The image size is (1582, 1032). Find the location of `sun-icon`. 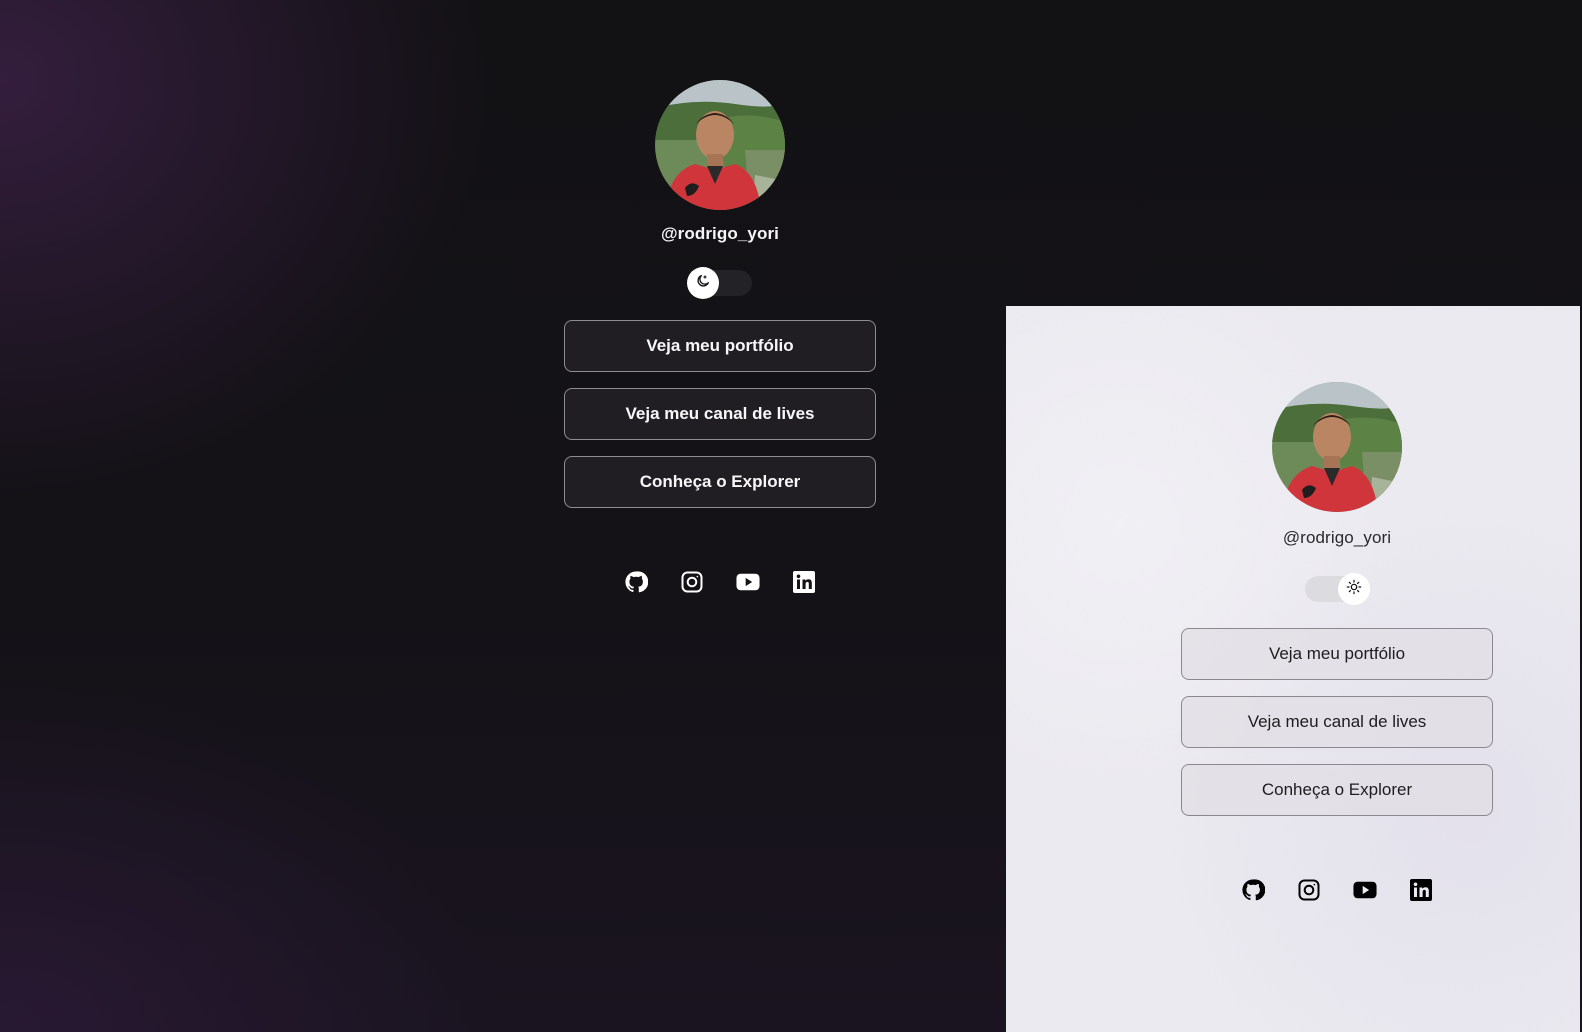

sun-icon is located at coordinates (1354, 589).